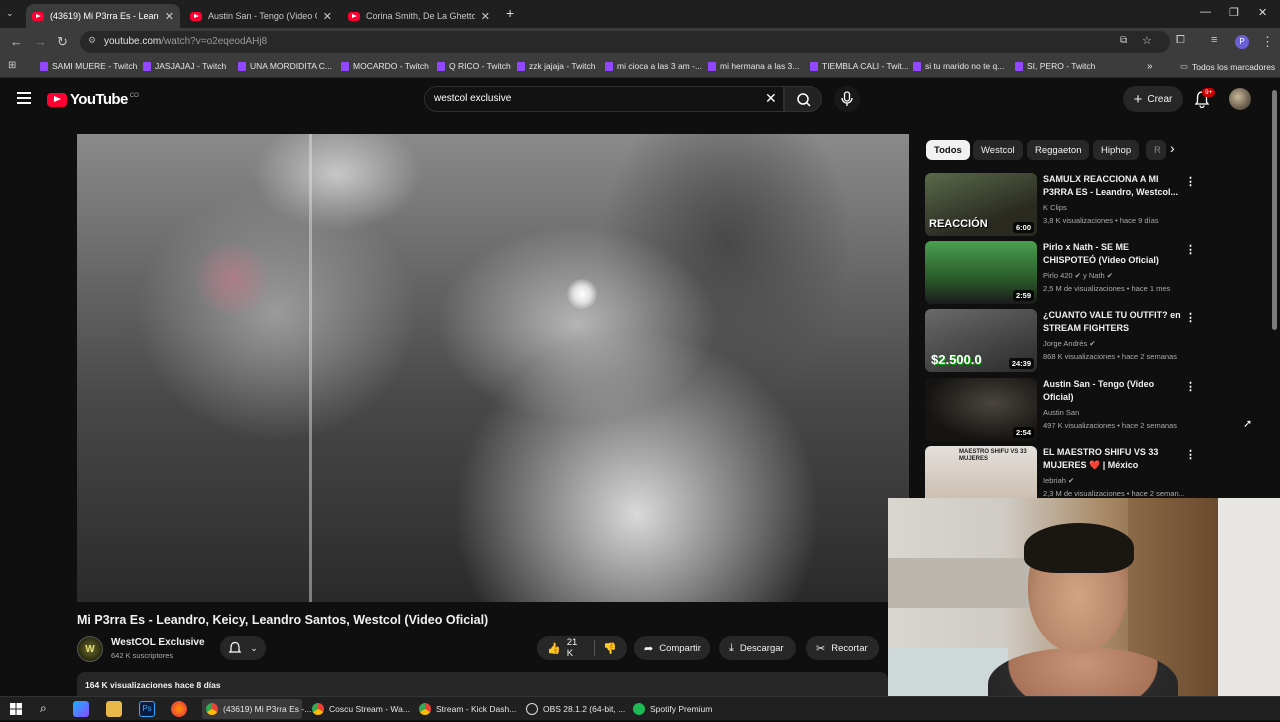  I want to click on chip-westcol: Westcol, so click(998, 150).